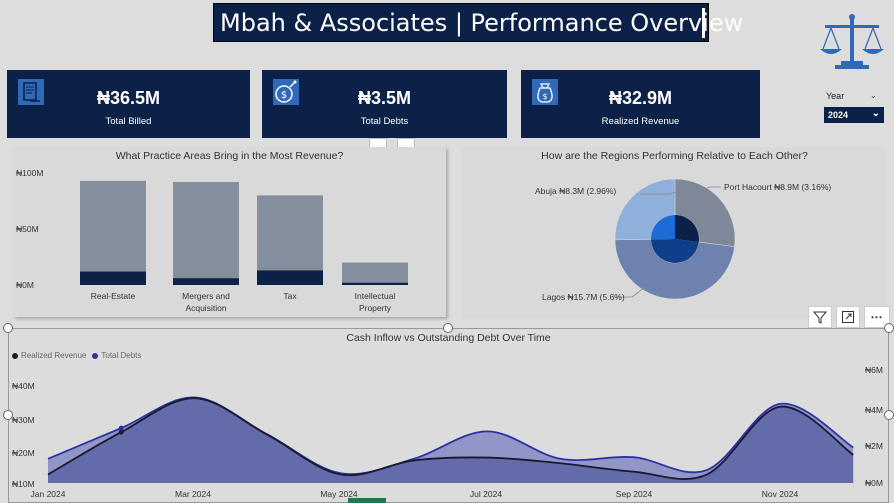  I want to click on total-billed-value: ₦36.5M, so click(128, 98).